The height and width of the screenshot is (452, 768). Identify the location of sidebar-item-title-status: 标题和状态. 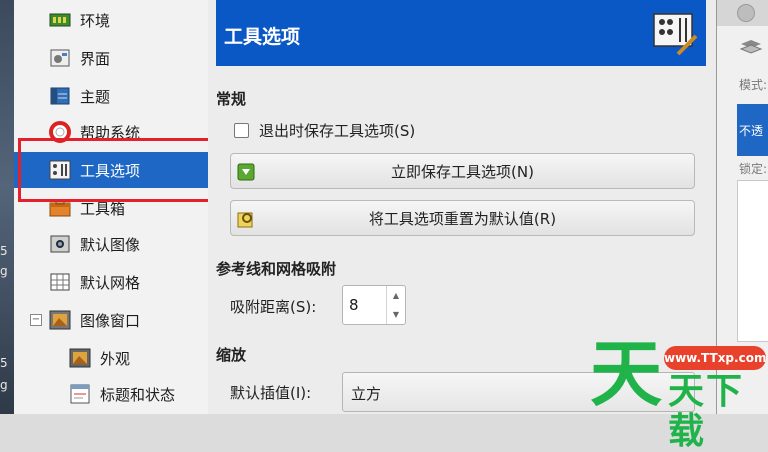
(111, 394).